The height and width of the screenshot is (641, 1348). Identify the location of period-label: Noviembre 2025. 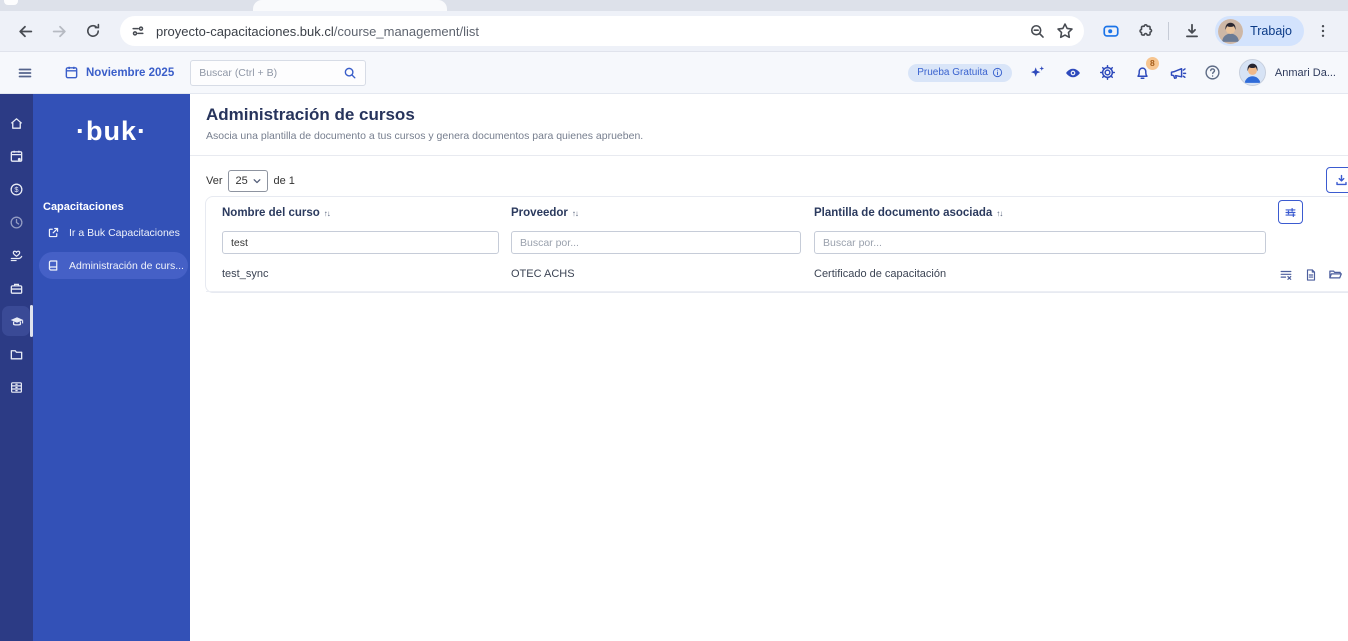
(130, 72).